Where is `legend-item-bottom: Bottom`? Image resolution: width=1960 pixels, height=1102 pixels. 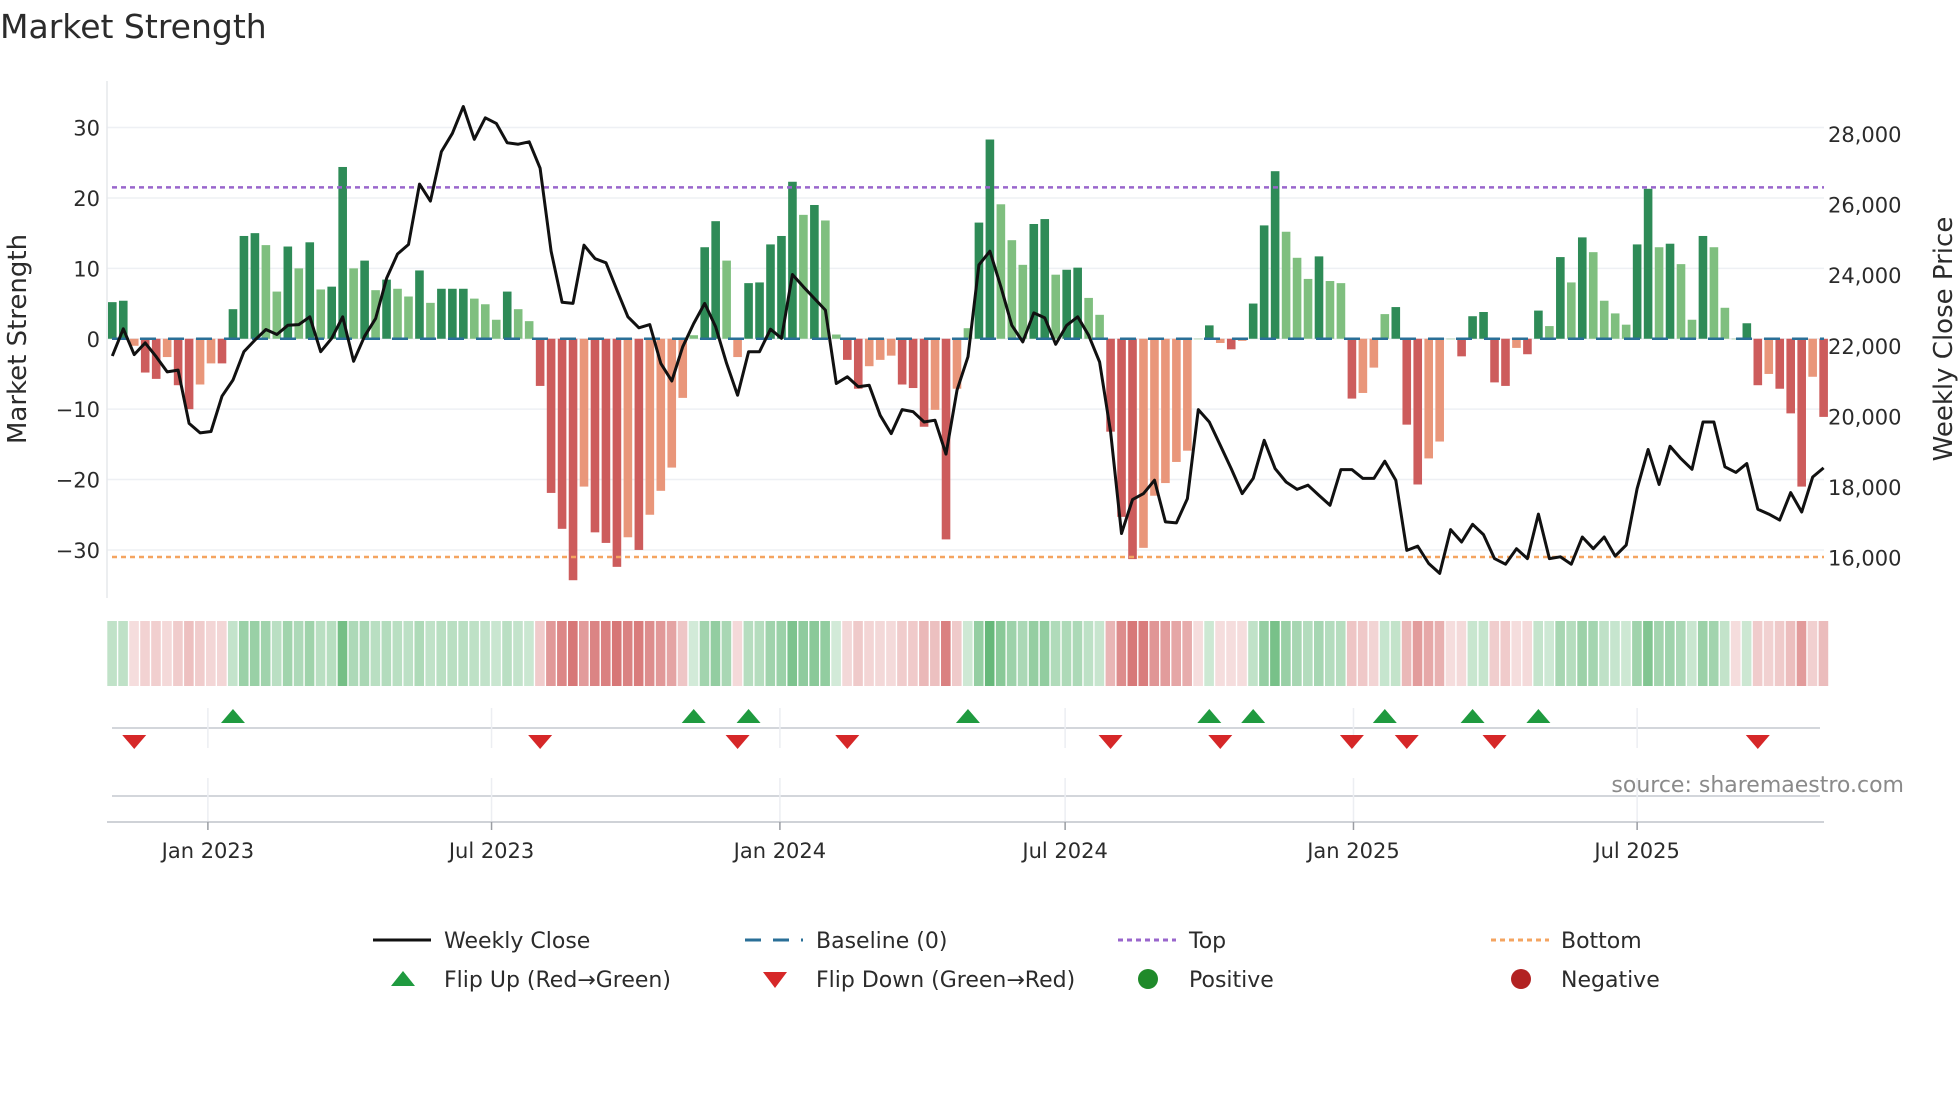 legend-item-bottom: Bottom is located at coordinates (1566, 941).